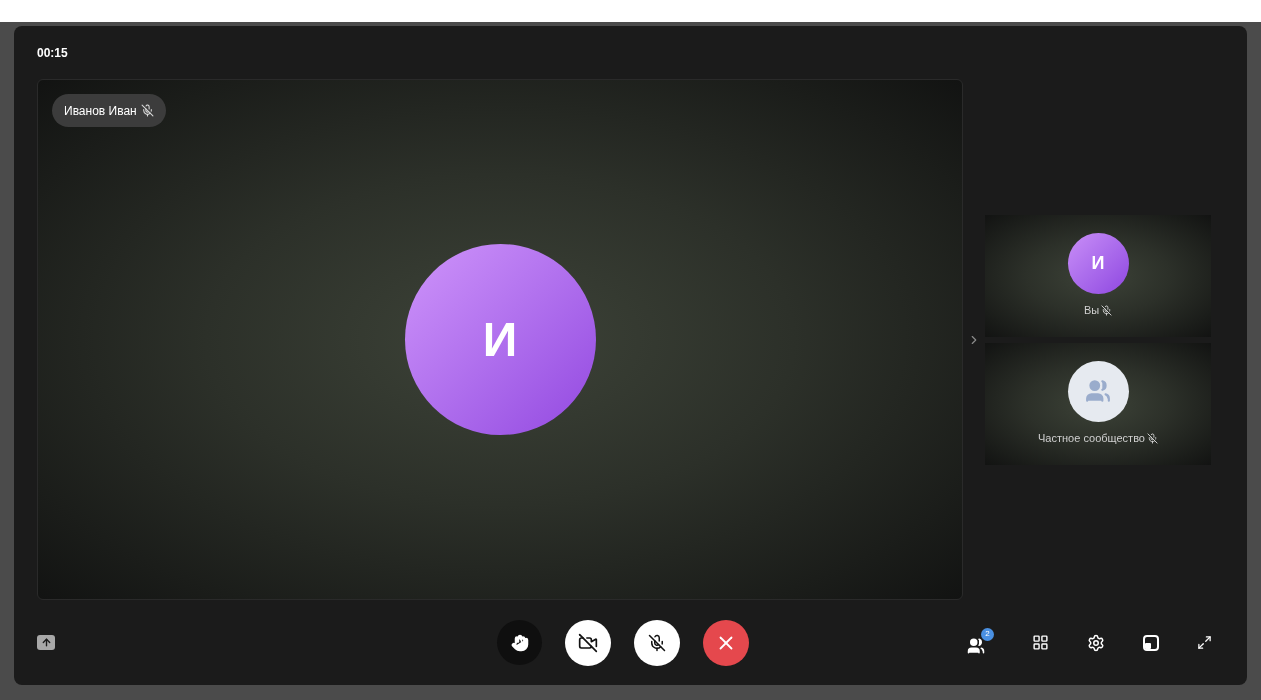 This screenshot has width=1261, height=700. I want to click on inner-window-icon, so click(1148, 645).